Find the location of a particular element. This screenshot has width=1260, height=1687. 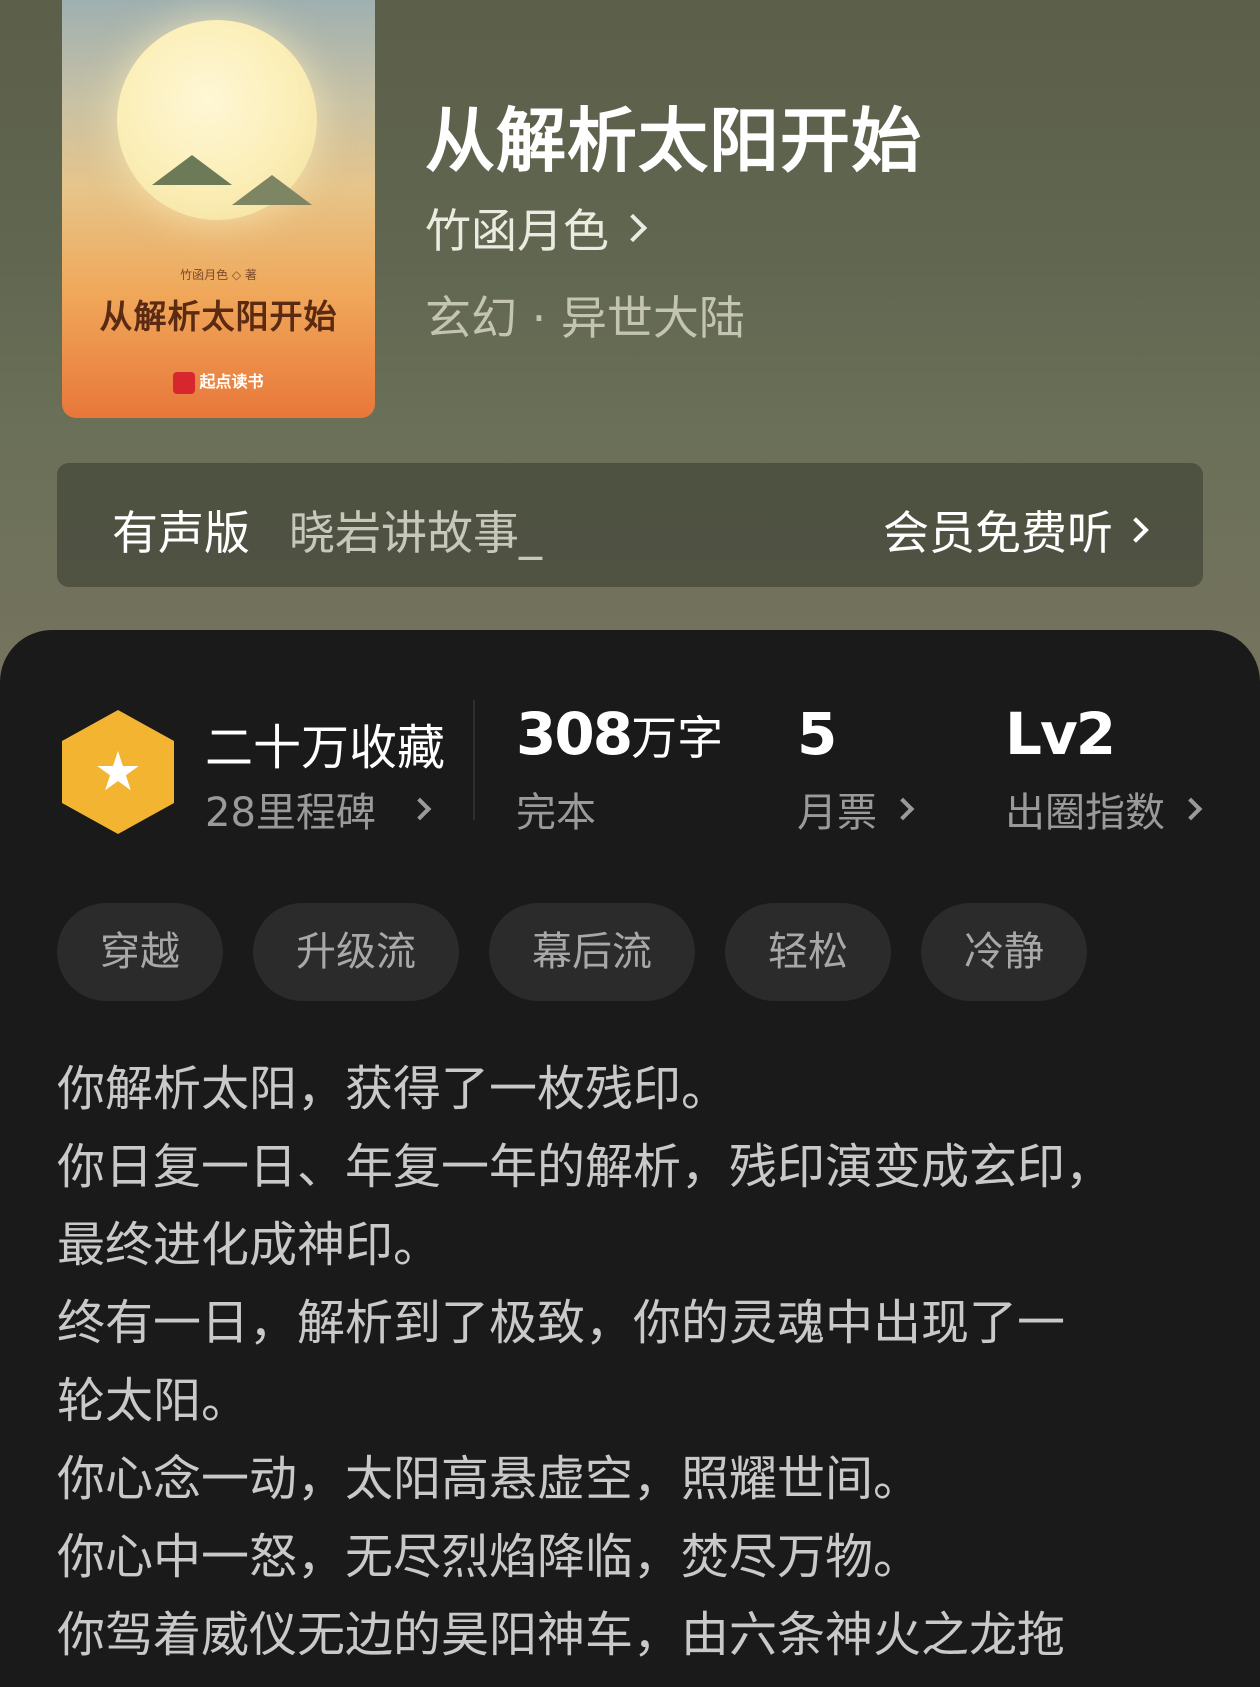

synopsis-line: 轮太阳。 is located at coordinates (153, 1401).